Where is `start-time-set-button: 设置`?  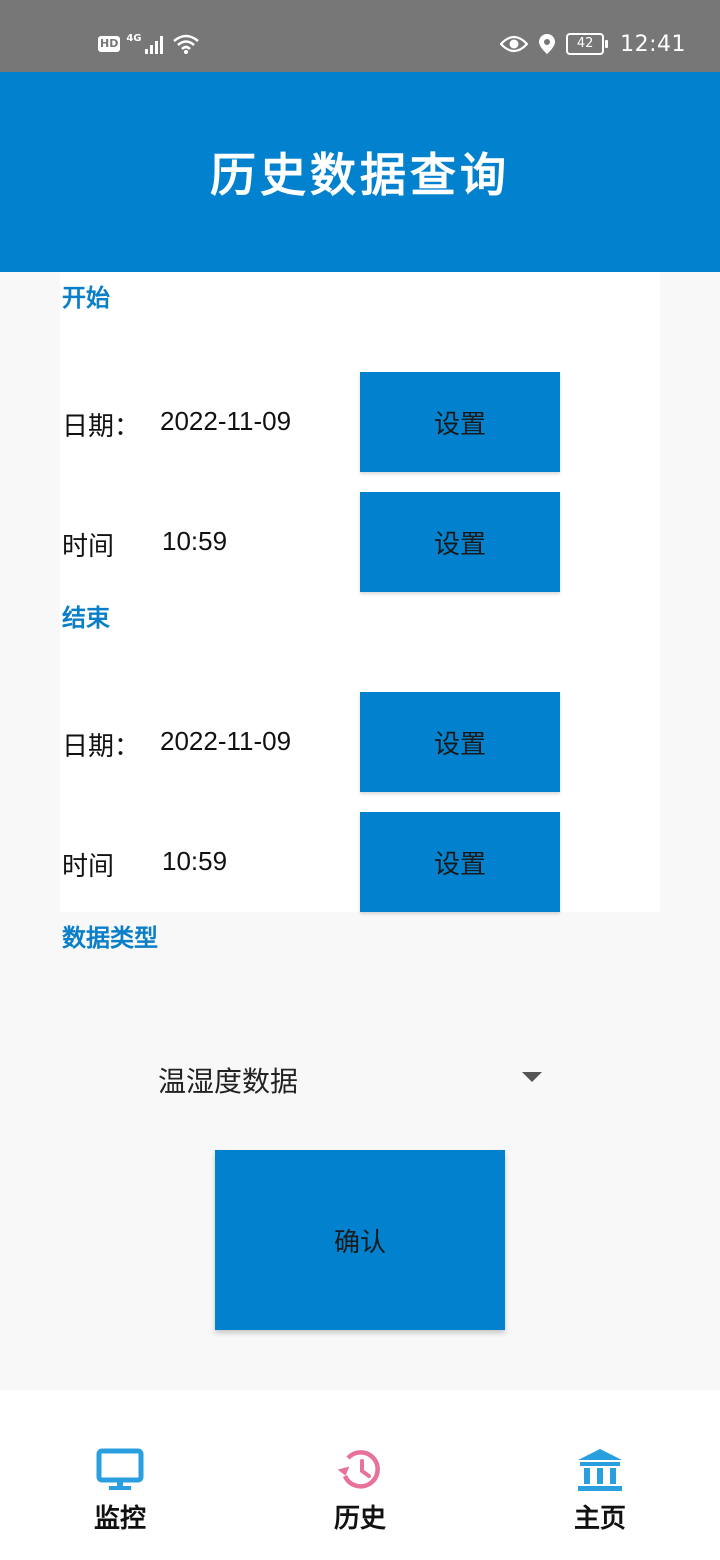
start-time-set-button: 设置 is located at coordinates (460, 542).